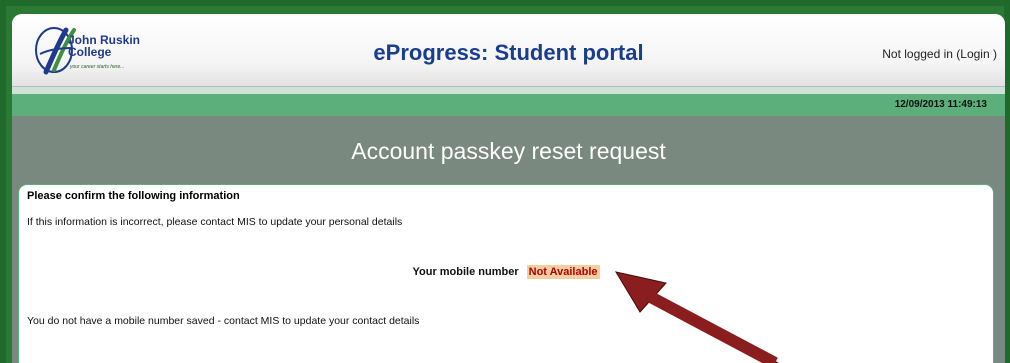  I want to click on section-title: Account passkey reset request, so click(508, 151).